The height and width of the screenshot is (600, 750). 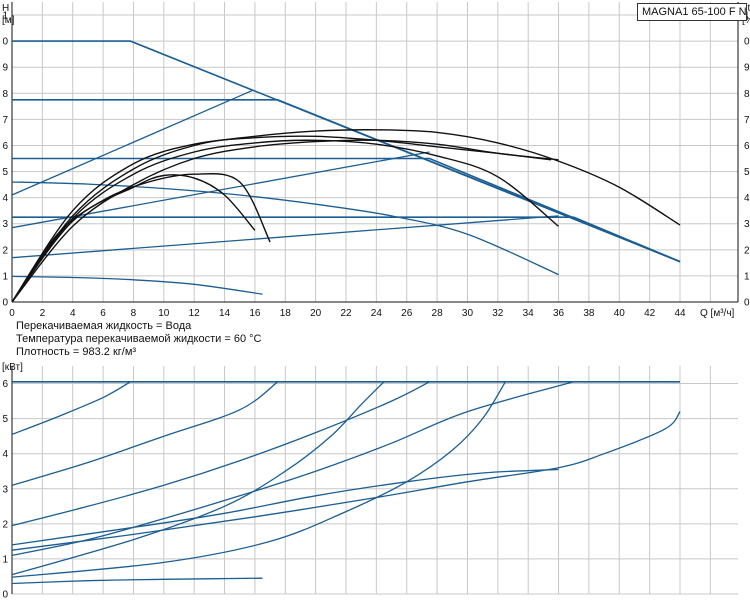 What do you see at coordinates (286, 313) in the screenshot?
I see `x-tick-label: 18` at bounding box center [286, 313].